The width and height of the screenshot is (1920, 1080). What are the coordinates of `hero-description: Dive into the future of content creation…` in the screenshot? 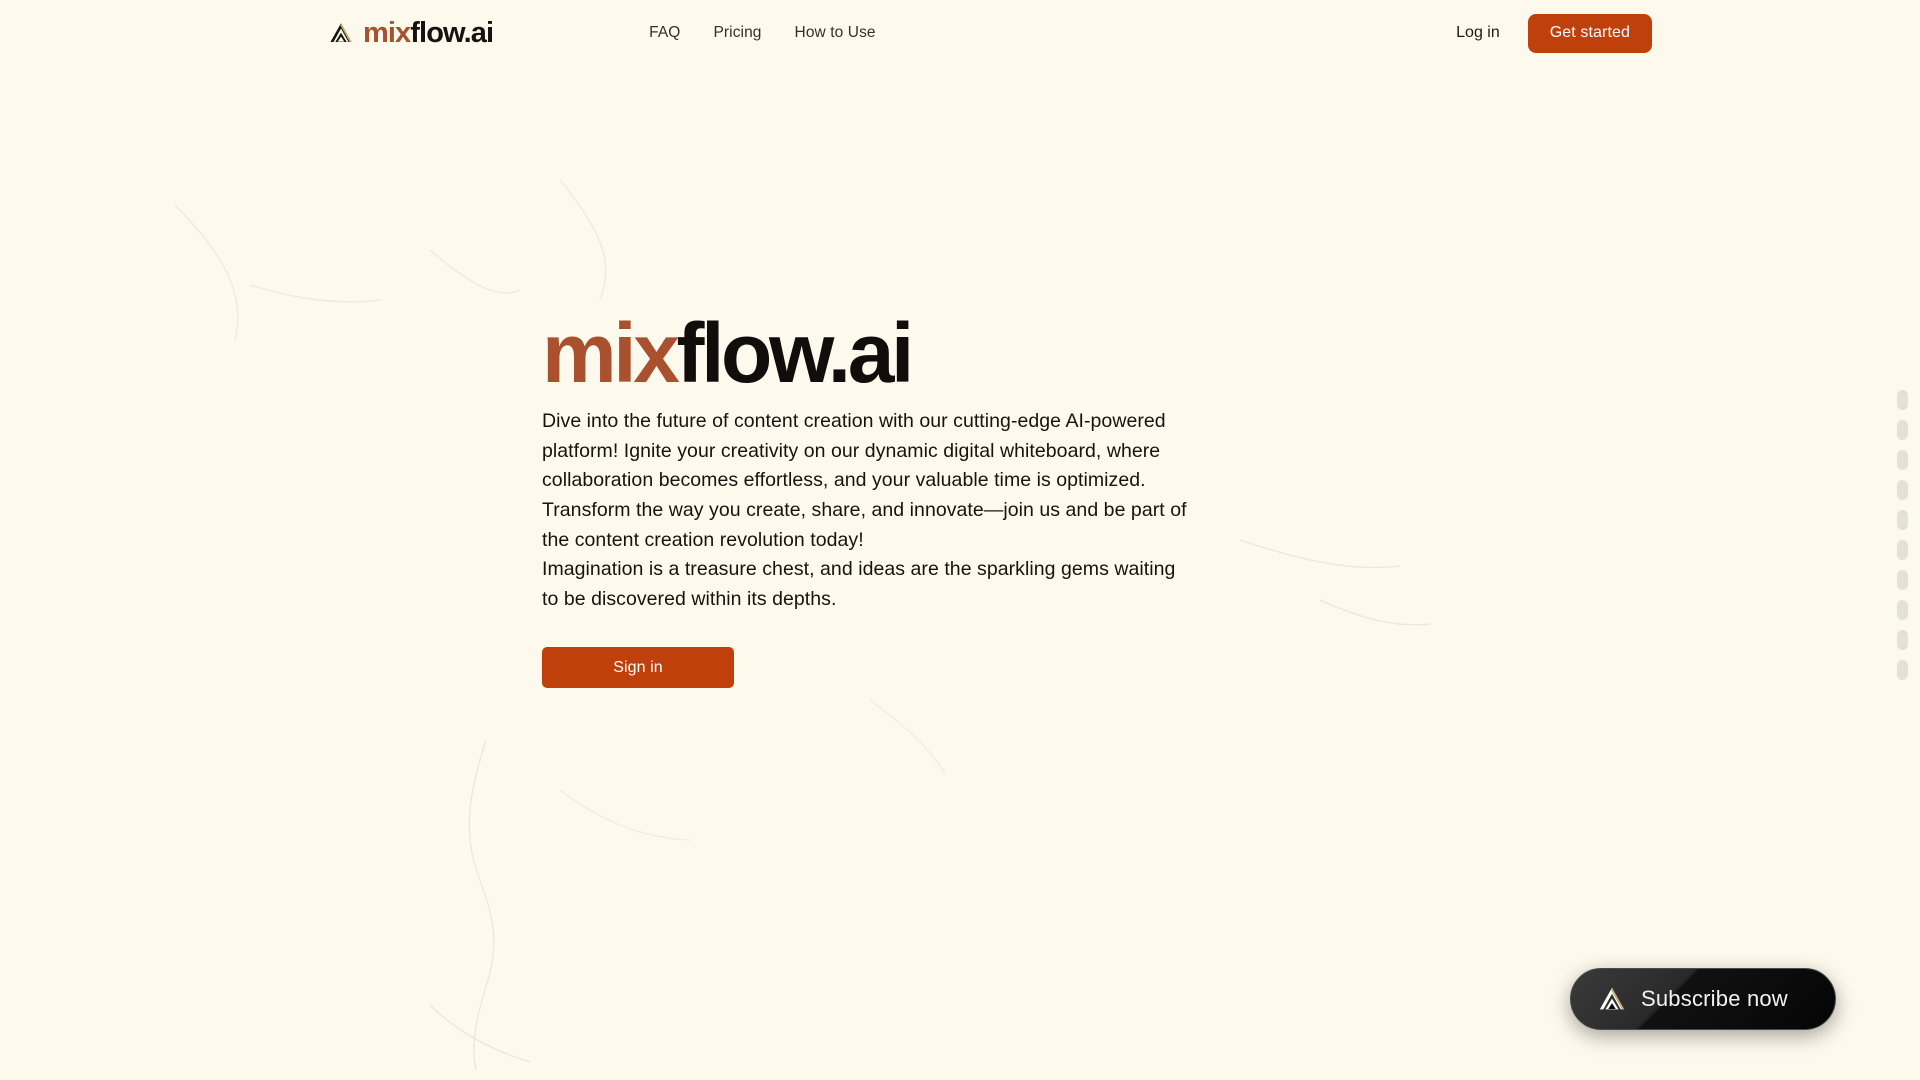 It's located at (865, 510).